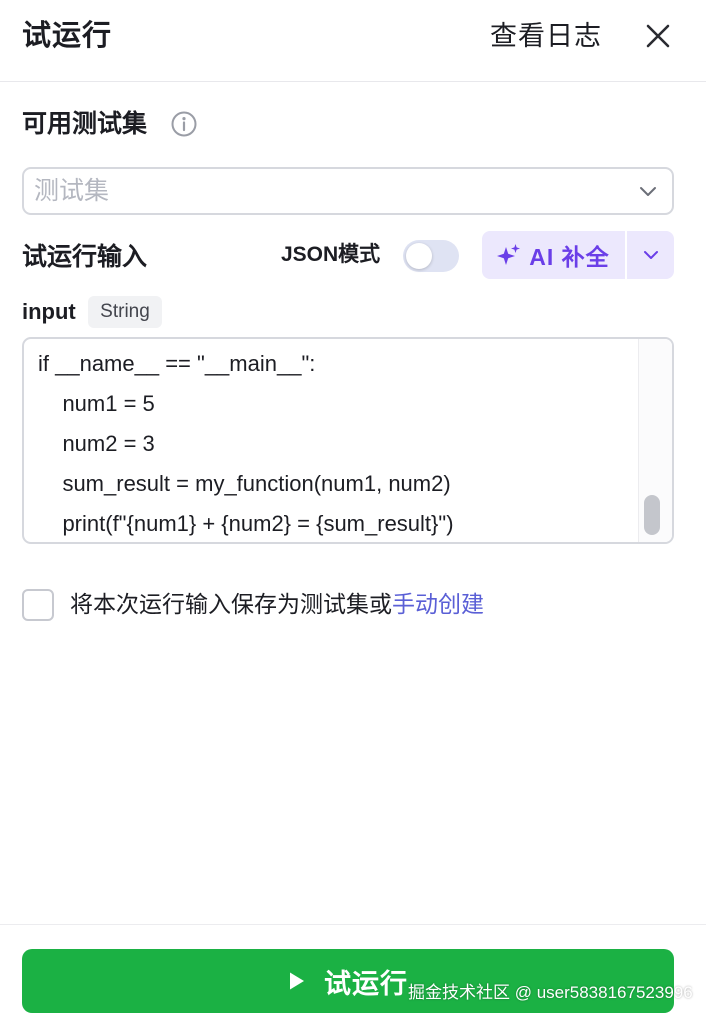  Describe the element at coordinates (49, 311) in the screenshot. I see `param-name: input` at that location.